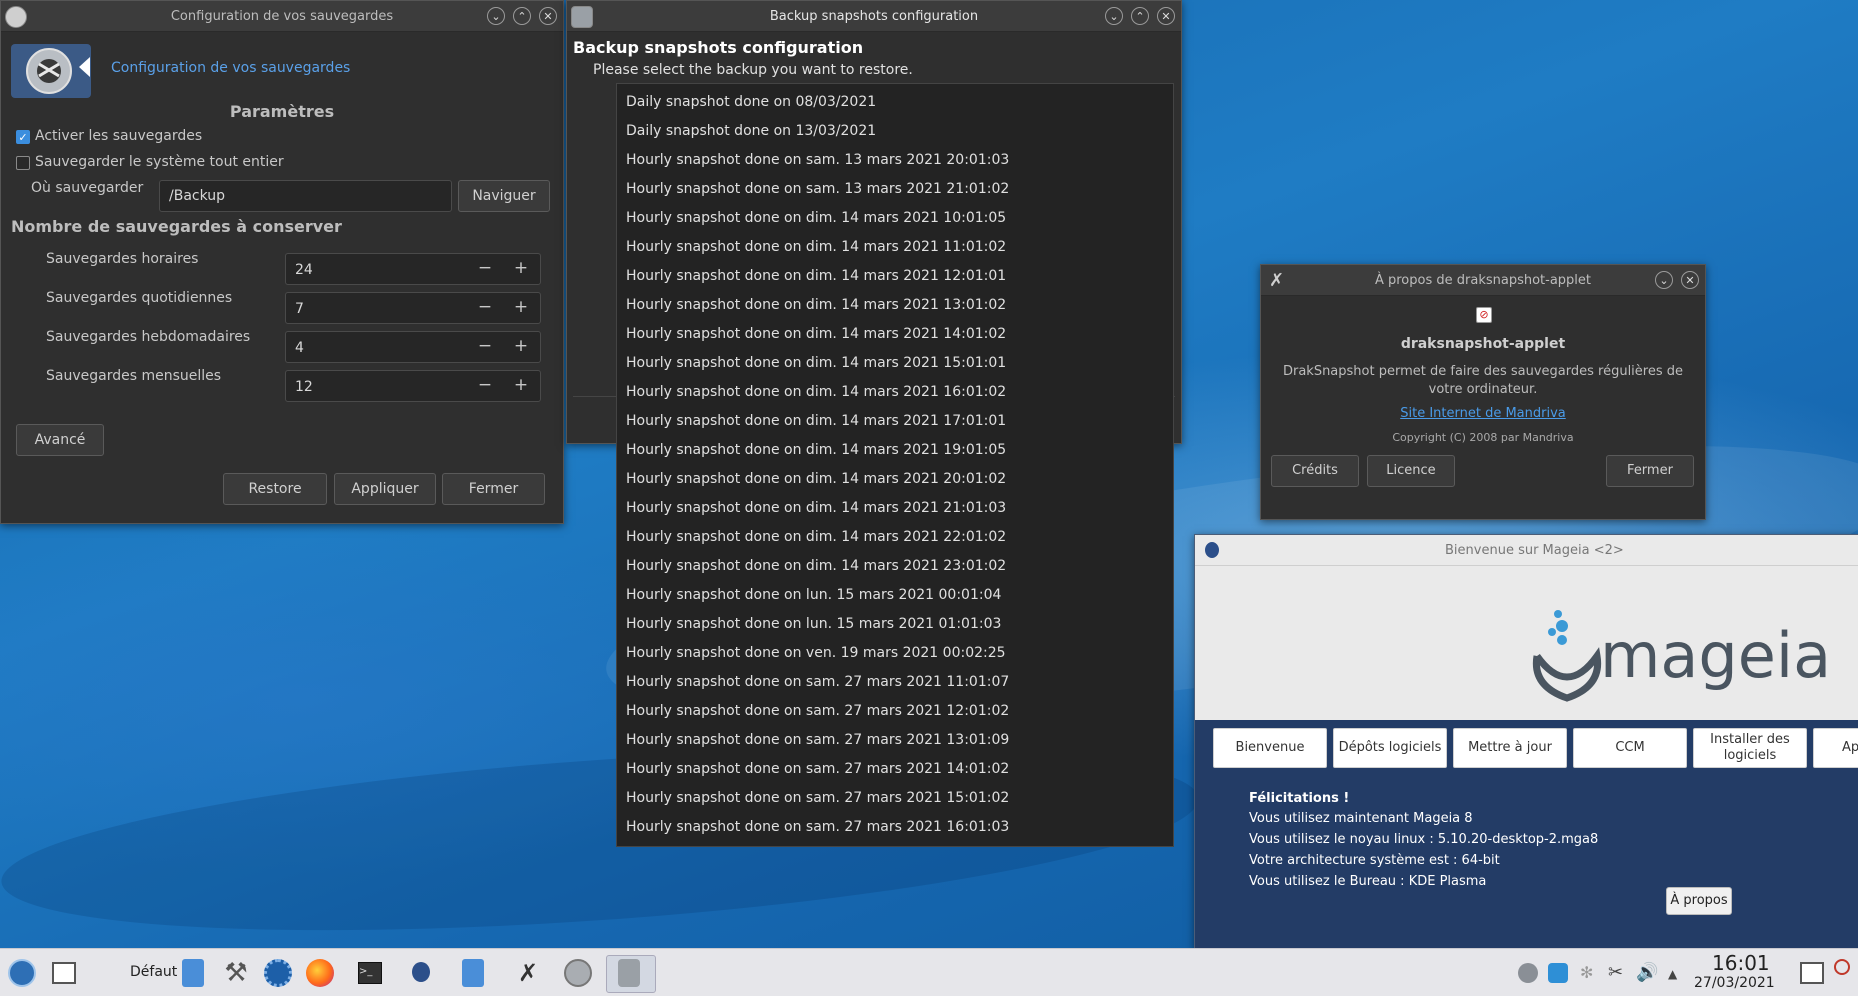  I want to click on whole-system-label: Sauvegarder le système tout entier, so click(159, 162).